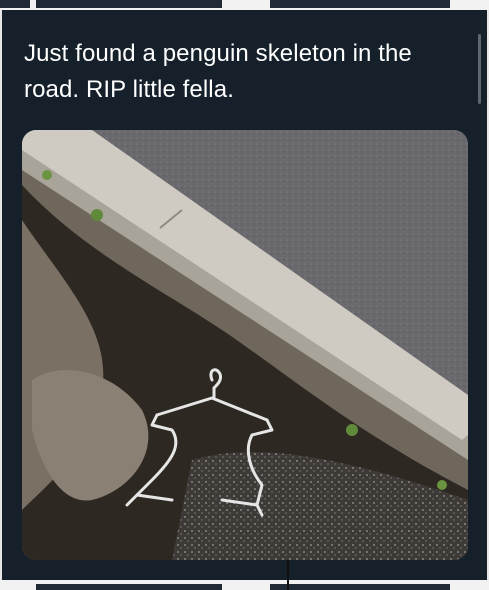 The height and width of the screenshot is (590, 489). I want to click on scrollbar-thumb, so click(479, 69).